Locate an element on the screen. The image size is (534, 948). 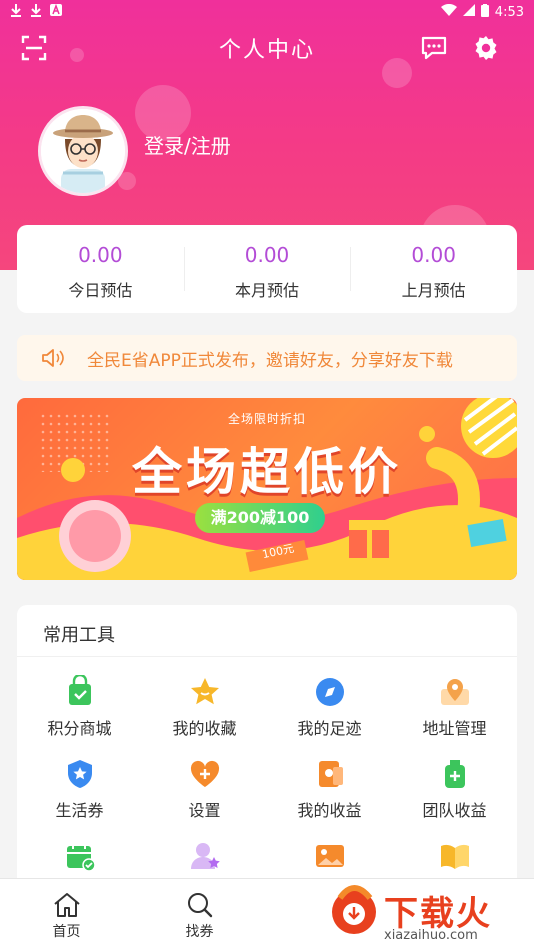
tool-item: 团队收益 is located at coordinates (454, 780).